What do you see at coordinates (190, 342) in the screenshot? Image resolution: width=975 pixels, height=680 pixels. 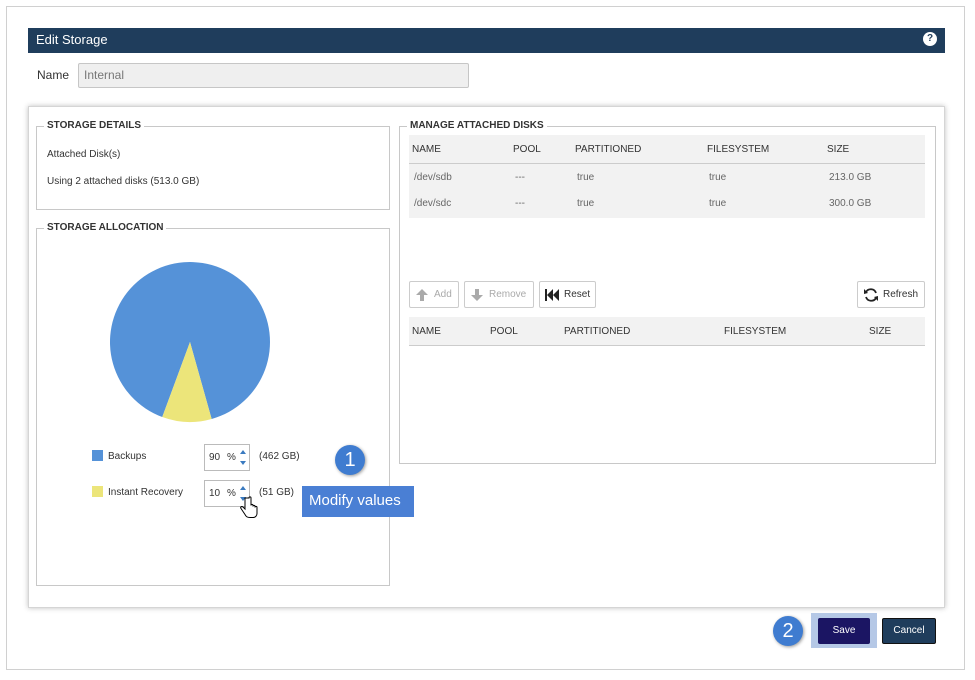 I see `allocation-pie-chart` at bounding box center [190, 342].